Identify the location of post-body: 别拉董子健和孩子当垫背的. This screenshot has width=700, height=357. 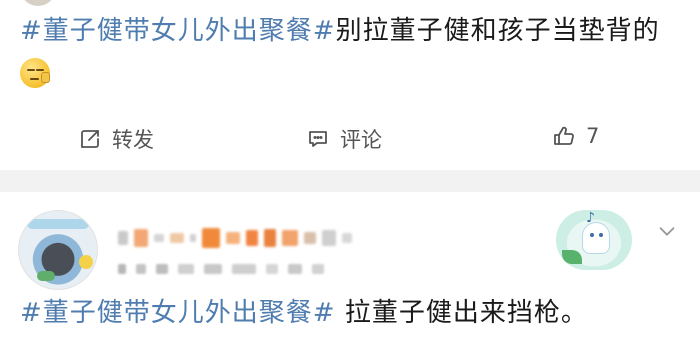
(497, 31).